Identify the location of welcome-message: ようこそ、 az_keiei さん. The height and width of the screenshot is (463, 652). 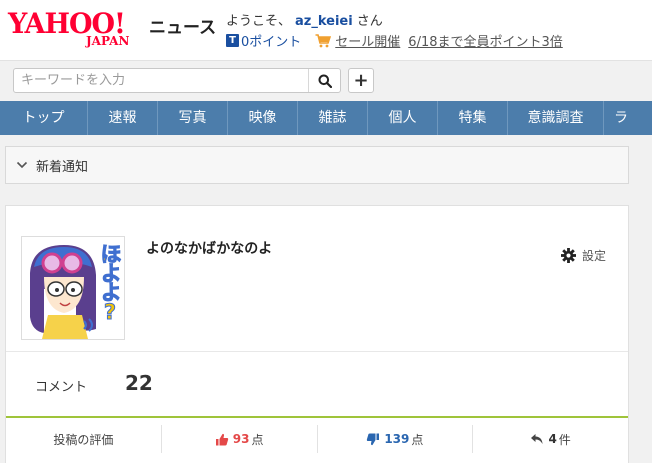
(304, 19).